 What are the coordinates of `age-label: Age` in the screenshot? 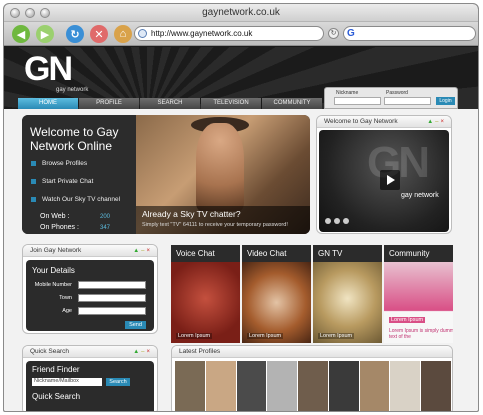 It's located at (67, 311).